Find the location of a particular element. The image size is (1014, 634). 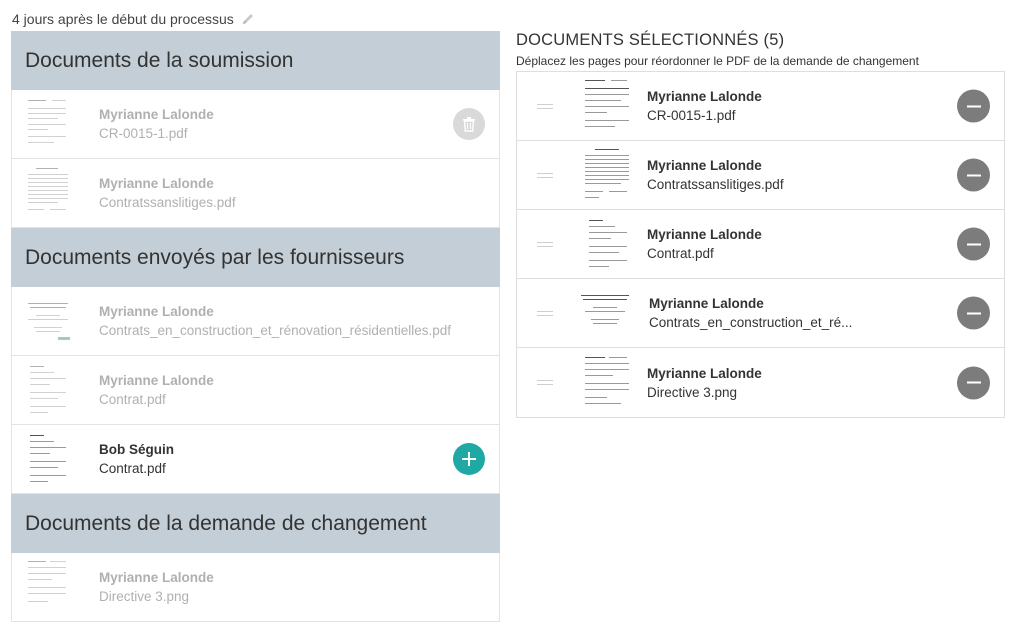

trash-icon is located at coordinates (469, 124).